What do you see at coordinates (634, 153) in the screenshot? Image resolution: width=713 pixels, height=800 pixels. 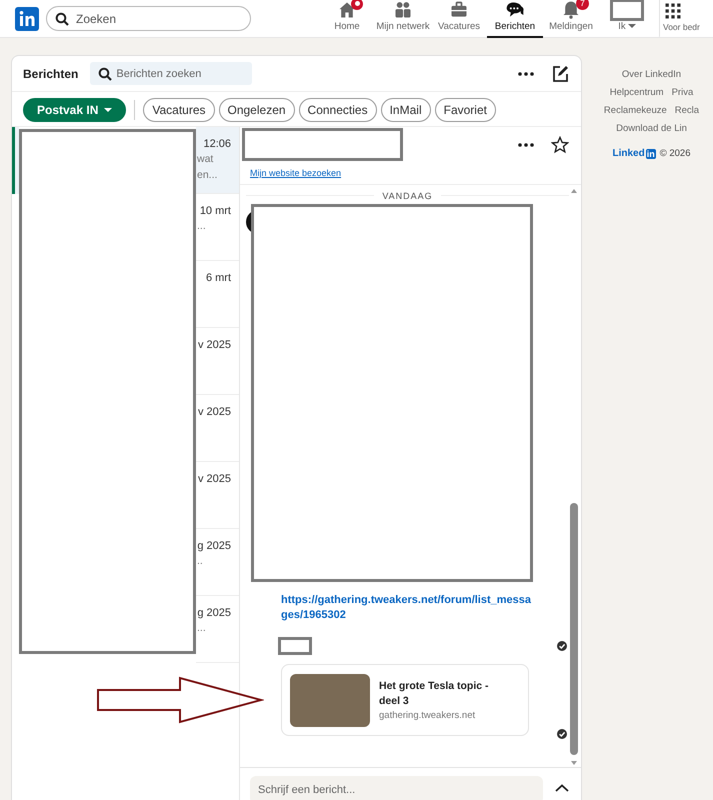 I see `linkedin-logo: Linked in` at bounding box center [634, 153].